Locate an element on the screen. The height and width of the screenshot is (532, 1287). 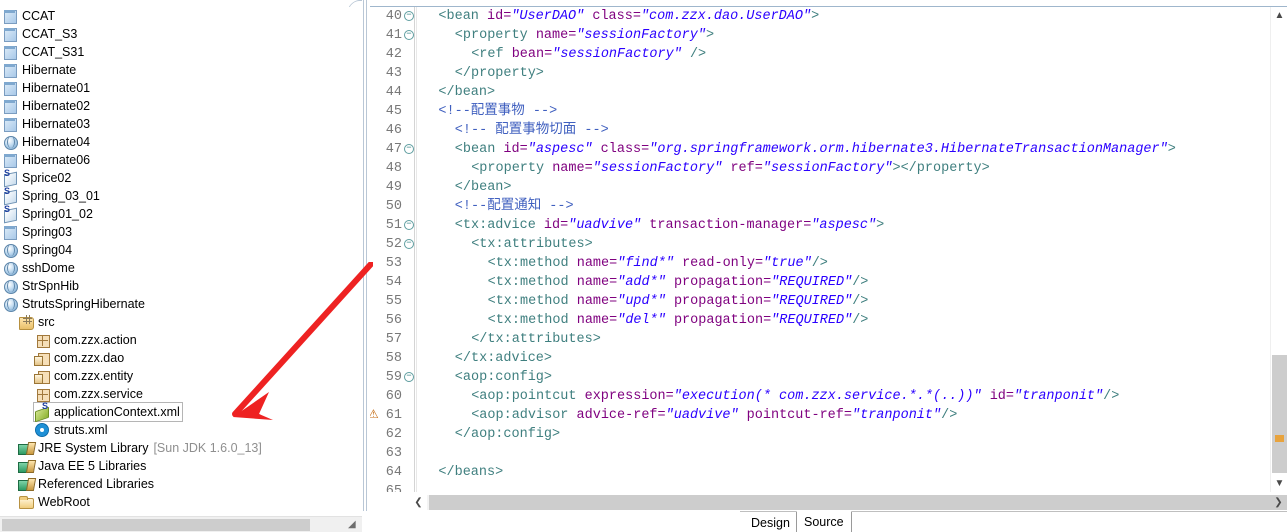
tree-item: Hibernate06 is located at coordinates (181, 160).